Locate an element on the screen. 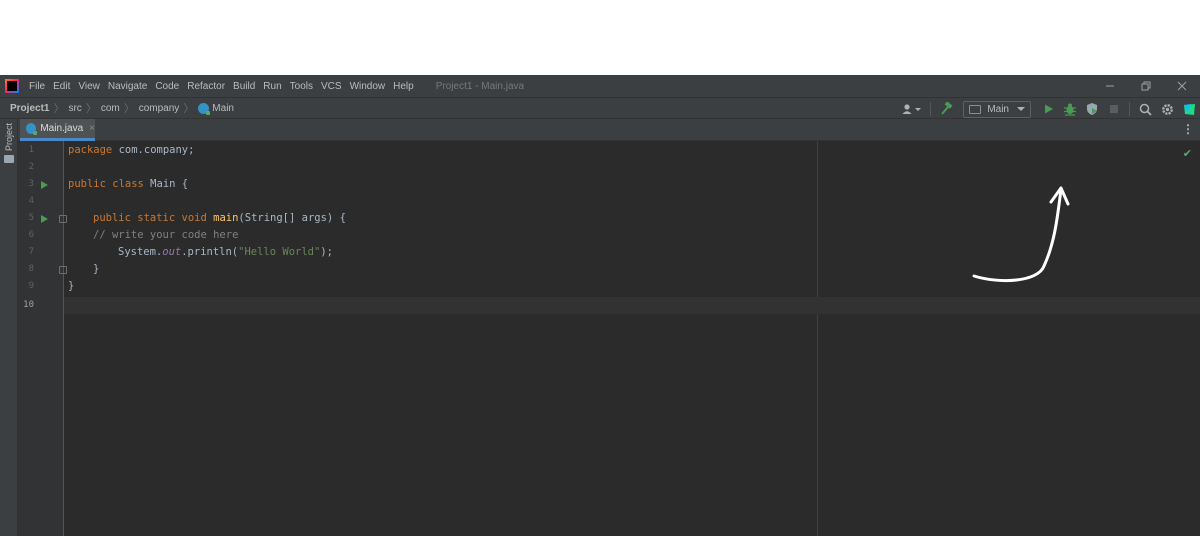 This screenshot has height=536, width=1200. coverage-icon is located at coordinates (1092, 109).